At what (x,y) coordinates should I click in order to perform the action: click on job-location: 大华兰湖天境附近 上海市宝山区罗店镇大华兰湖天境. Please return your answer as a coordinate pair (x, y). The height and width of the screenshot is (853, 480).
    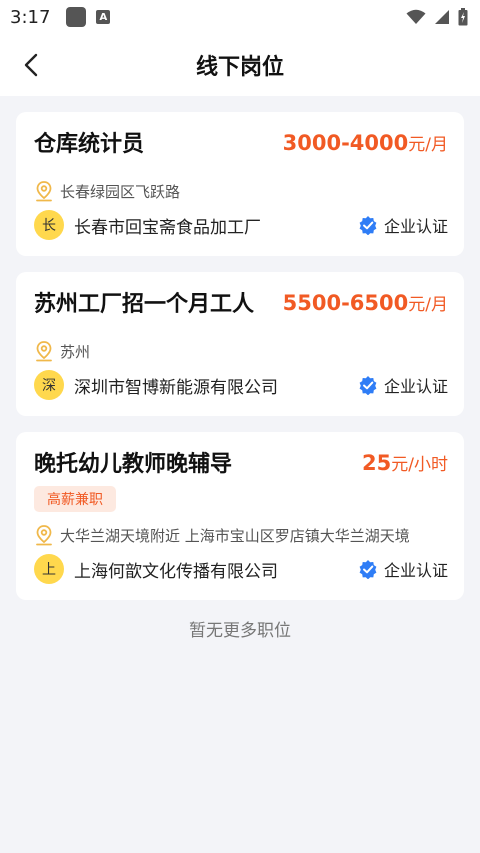
    Looking at the image, I should click on (241, 535).